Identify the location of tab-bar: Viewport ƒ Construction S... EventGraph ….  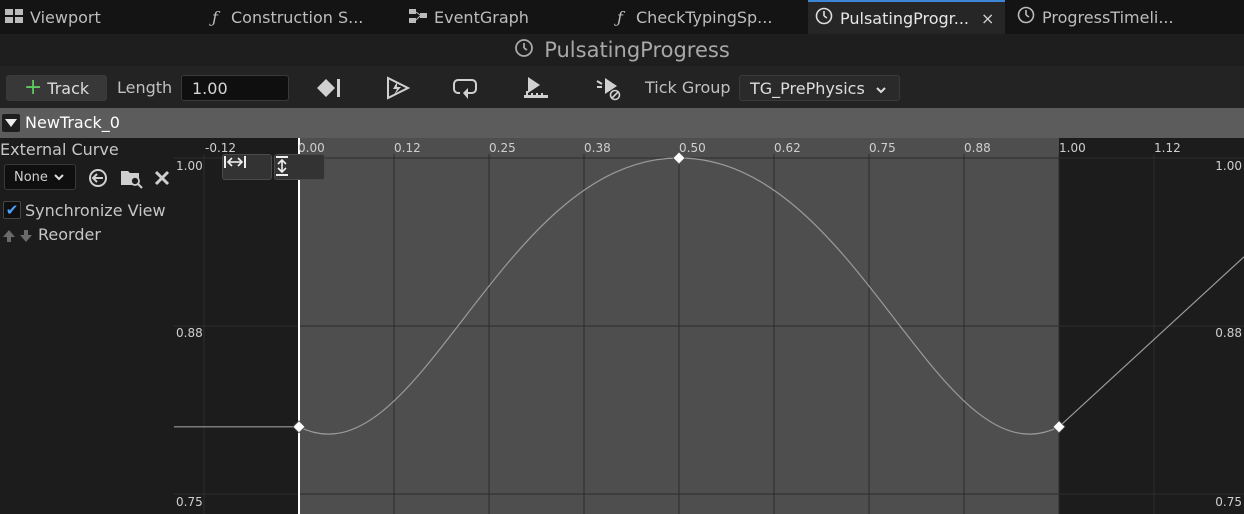
(622, 17).